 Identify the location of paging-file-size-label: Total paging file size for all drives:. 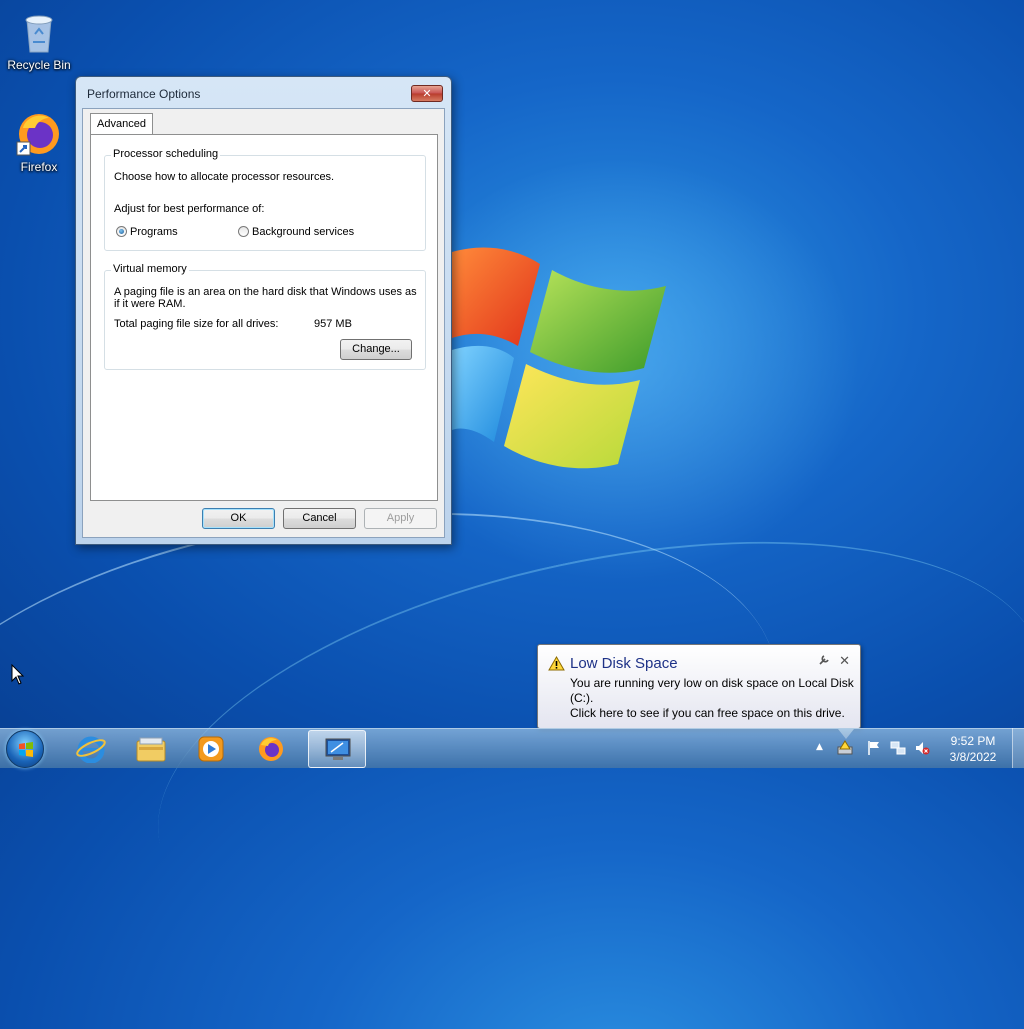
(196, 324).